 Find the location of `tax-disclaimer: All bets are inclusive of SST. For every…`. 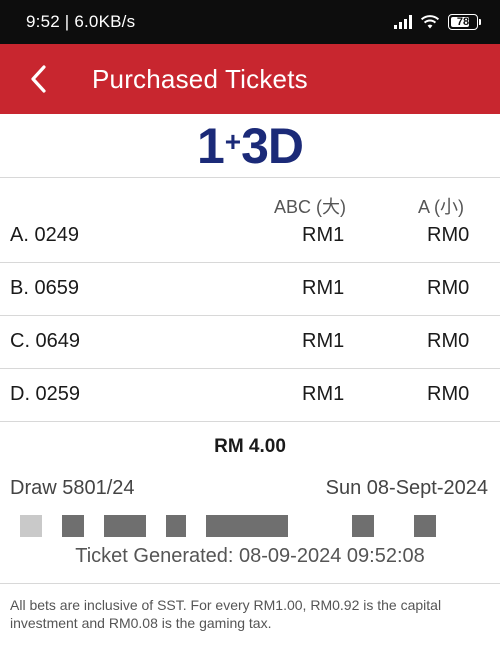

tax-disclaimer: All bets are inclusive of SST. For every… is located at coordinates (226, 614).